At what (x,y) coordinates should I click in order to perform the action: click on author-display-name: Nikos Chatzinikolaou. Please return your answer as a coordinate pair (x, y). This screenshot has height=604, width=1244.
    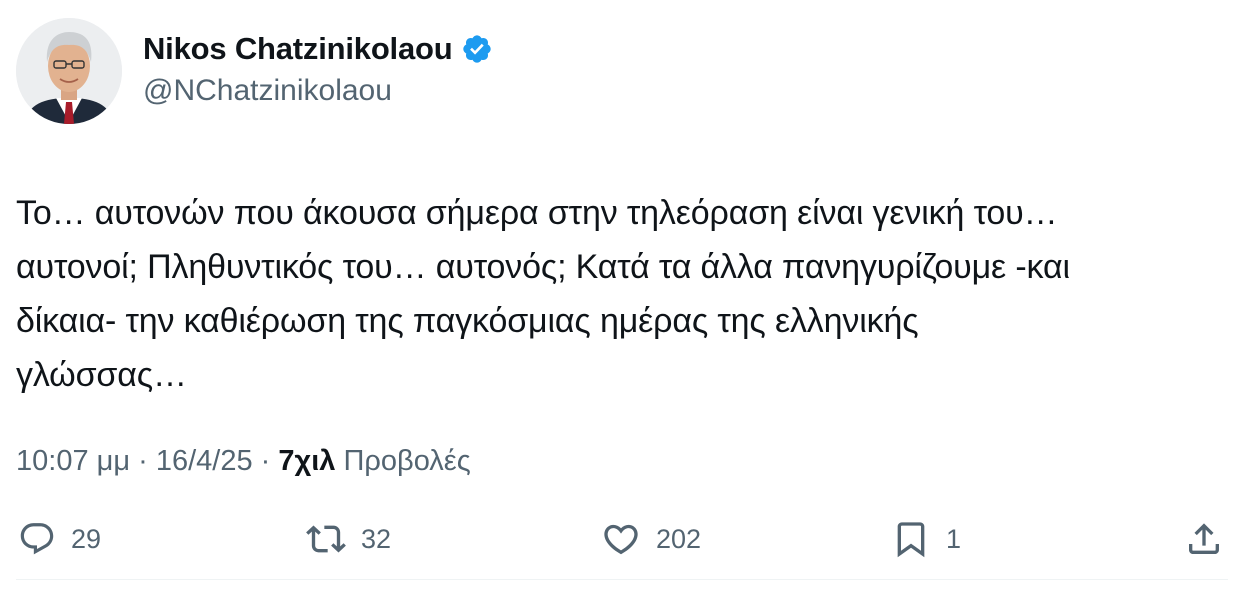
    Looking at the image, I should click on (298, 49).